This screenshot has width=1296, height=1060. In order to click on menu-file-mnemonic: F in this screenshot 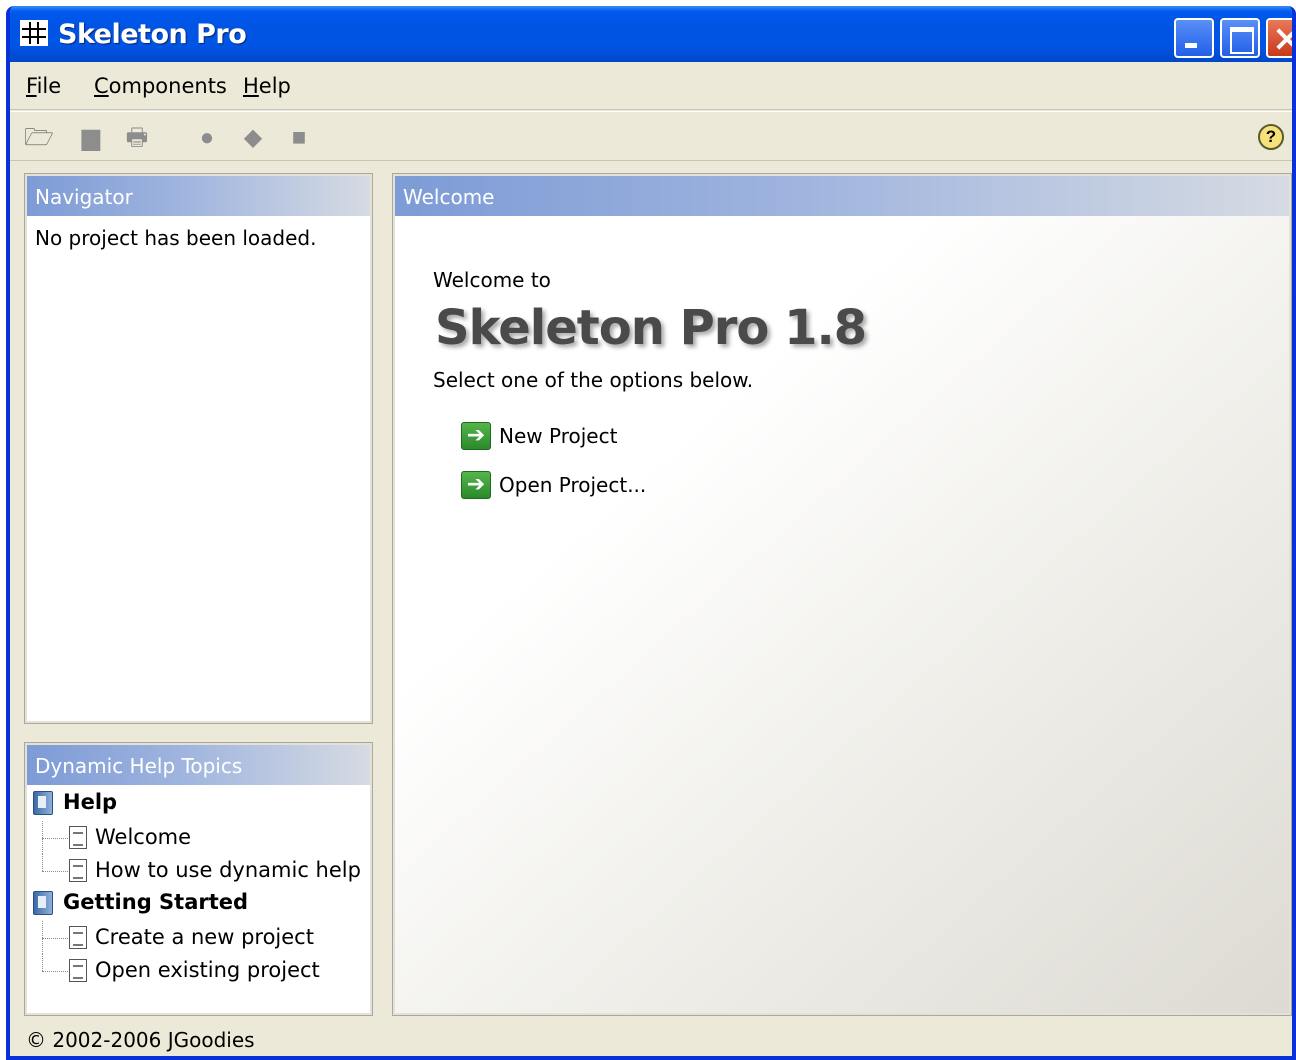, I will do `click(31, 86)`.